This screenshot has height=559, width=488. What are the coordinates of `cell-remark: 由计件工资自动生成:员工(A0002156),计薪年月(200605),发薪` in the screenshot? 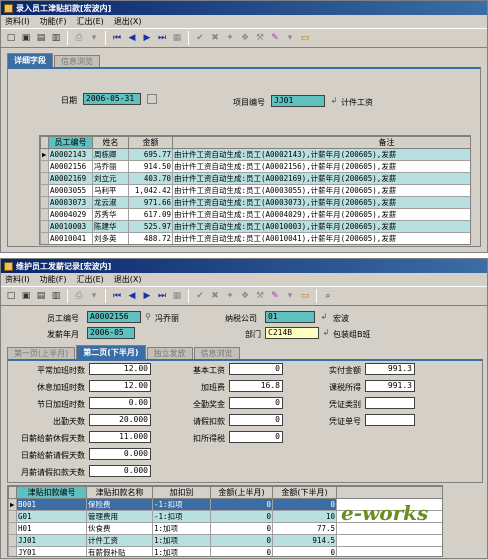 It's located at (321, 166).